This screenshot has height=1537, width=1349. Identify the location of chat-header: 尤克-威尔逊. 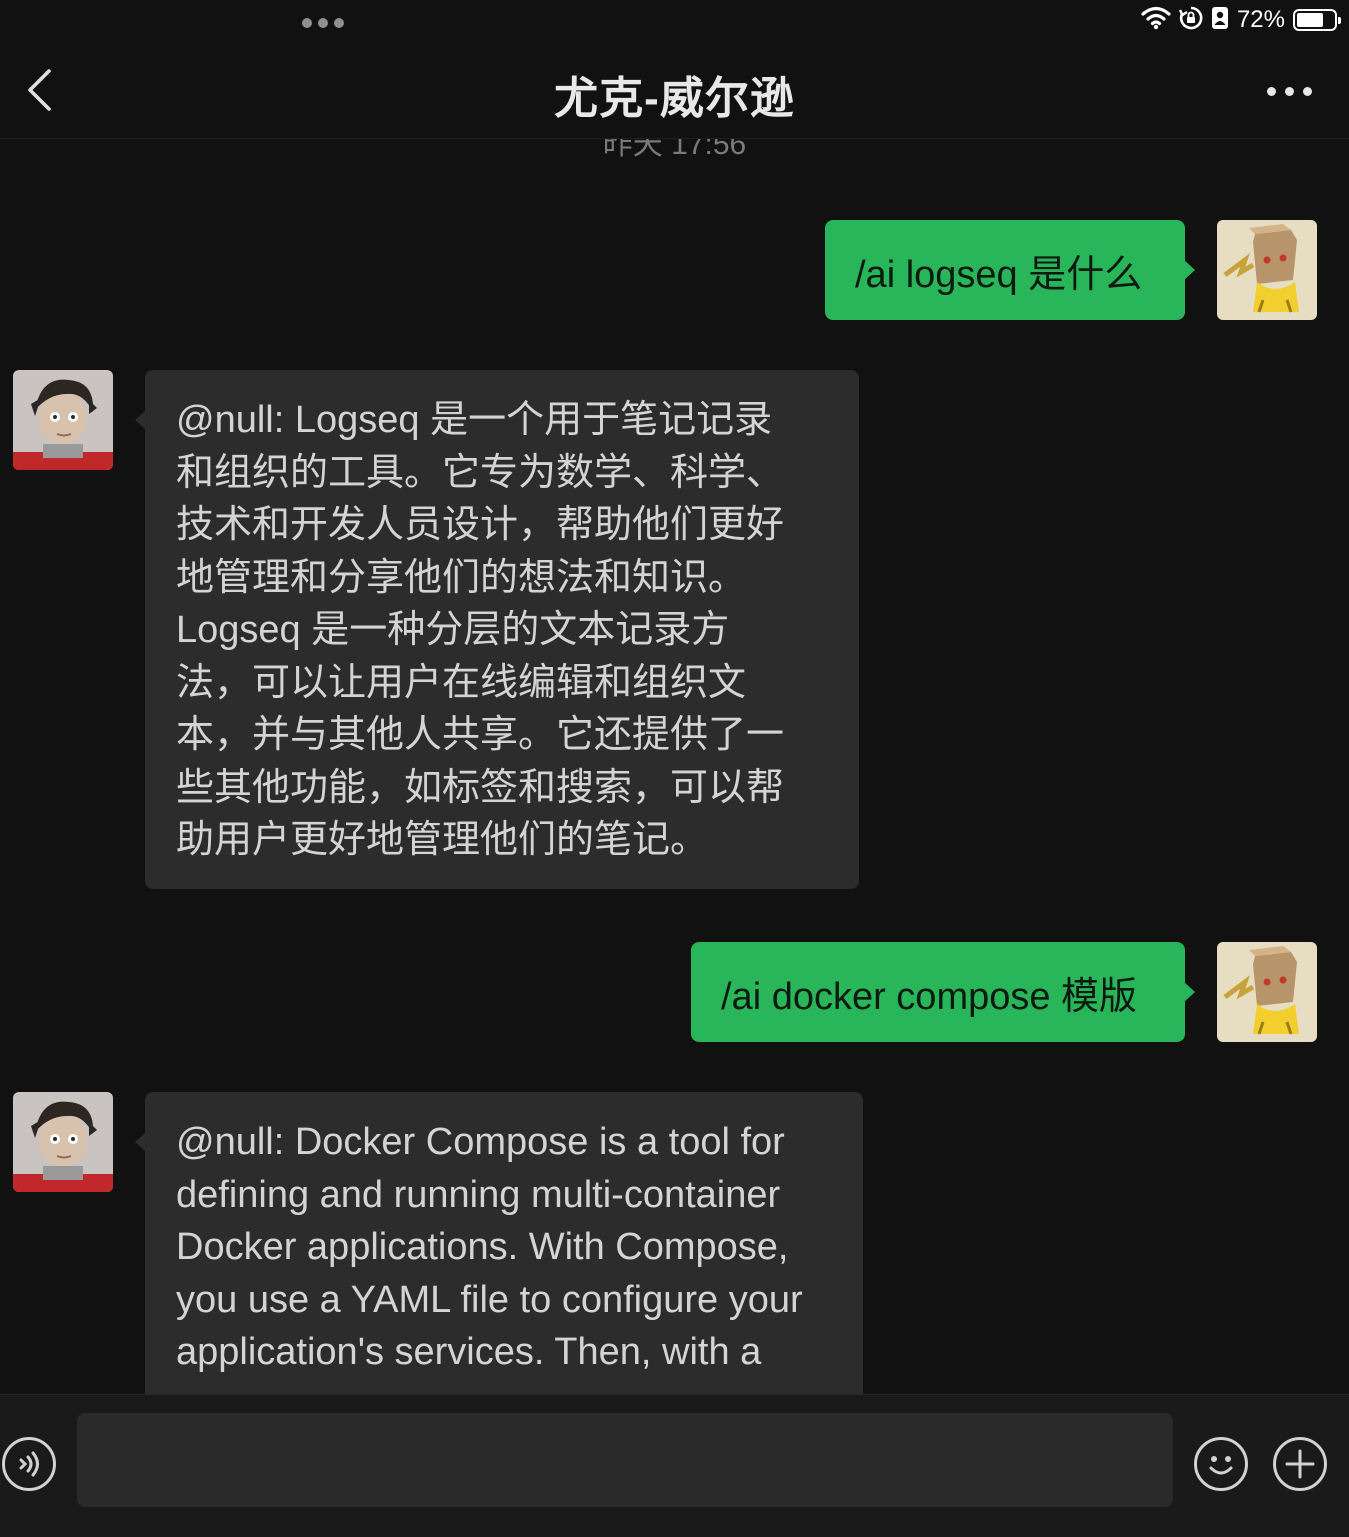
(674, 91).